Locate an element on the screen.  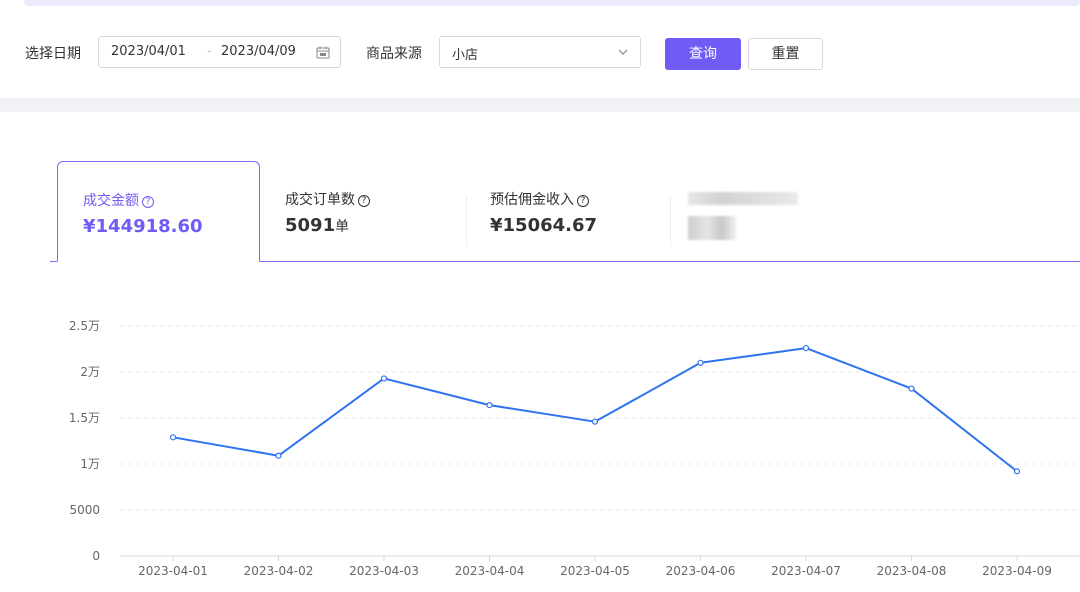
y-tick-label: 5000 is located at coordinates (84, 510).